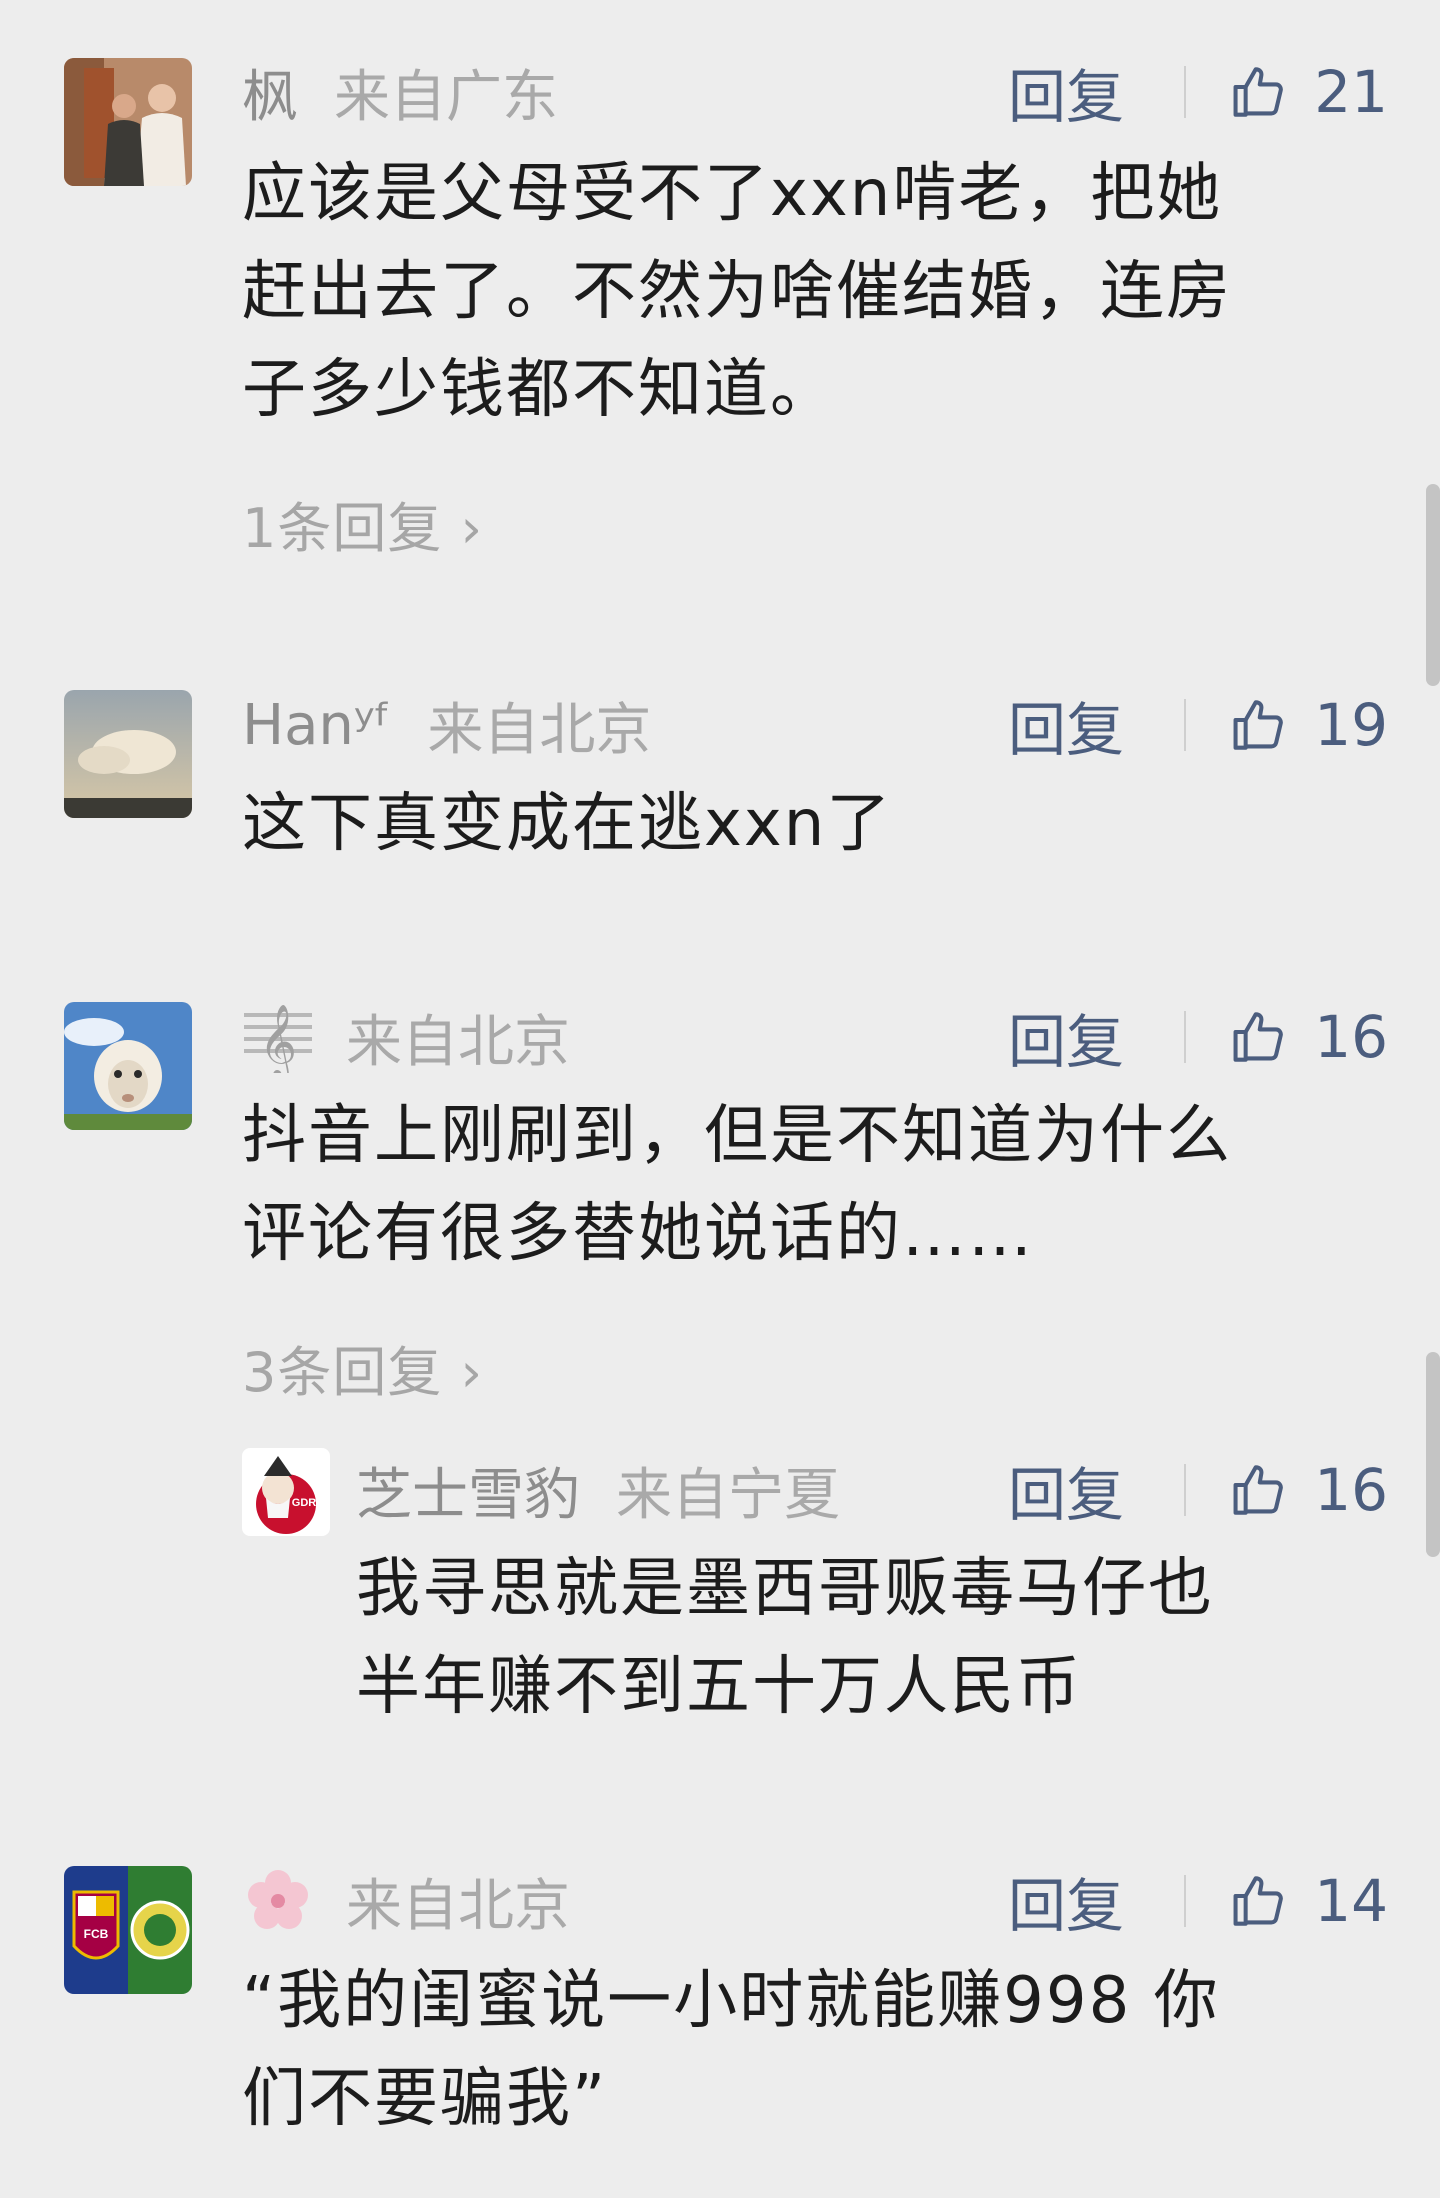 This screenshot has width=1440, height=2198. I want to click on commenter-name: 芝士雪豹, so click(468, 1490).